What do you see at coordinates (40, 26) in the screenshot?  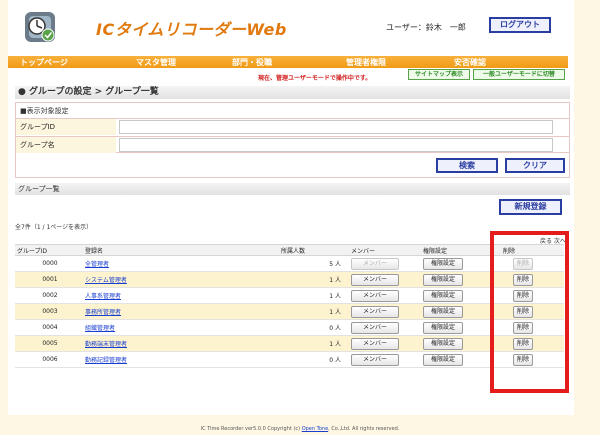 I see `app-logo-icon` at bounding box center [40, 26].